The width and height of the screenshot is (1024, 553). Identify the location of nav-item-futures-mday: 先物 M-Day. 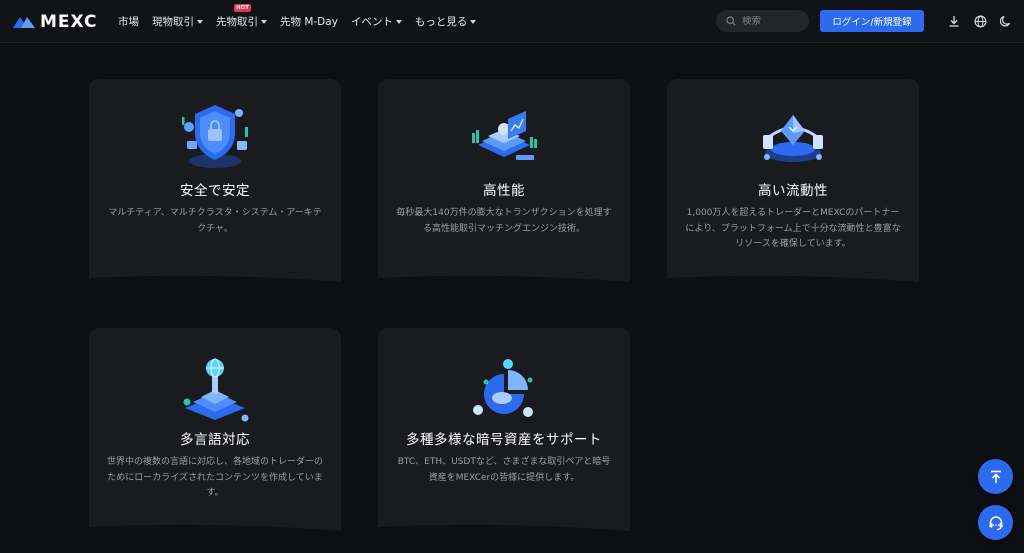
(309, 21).